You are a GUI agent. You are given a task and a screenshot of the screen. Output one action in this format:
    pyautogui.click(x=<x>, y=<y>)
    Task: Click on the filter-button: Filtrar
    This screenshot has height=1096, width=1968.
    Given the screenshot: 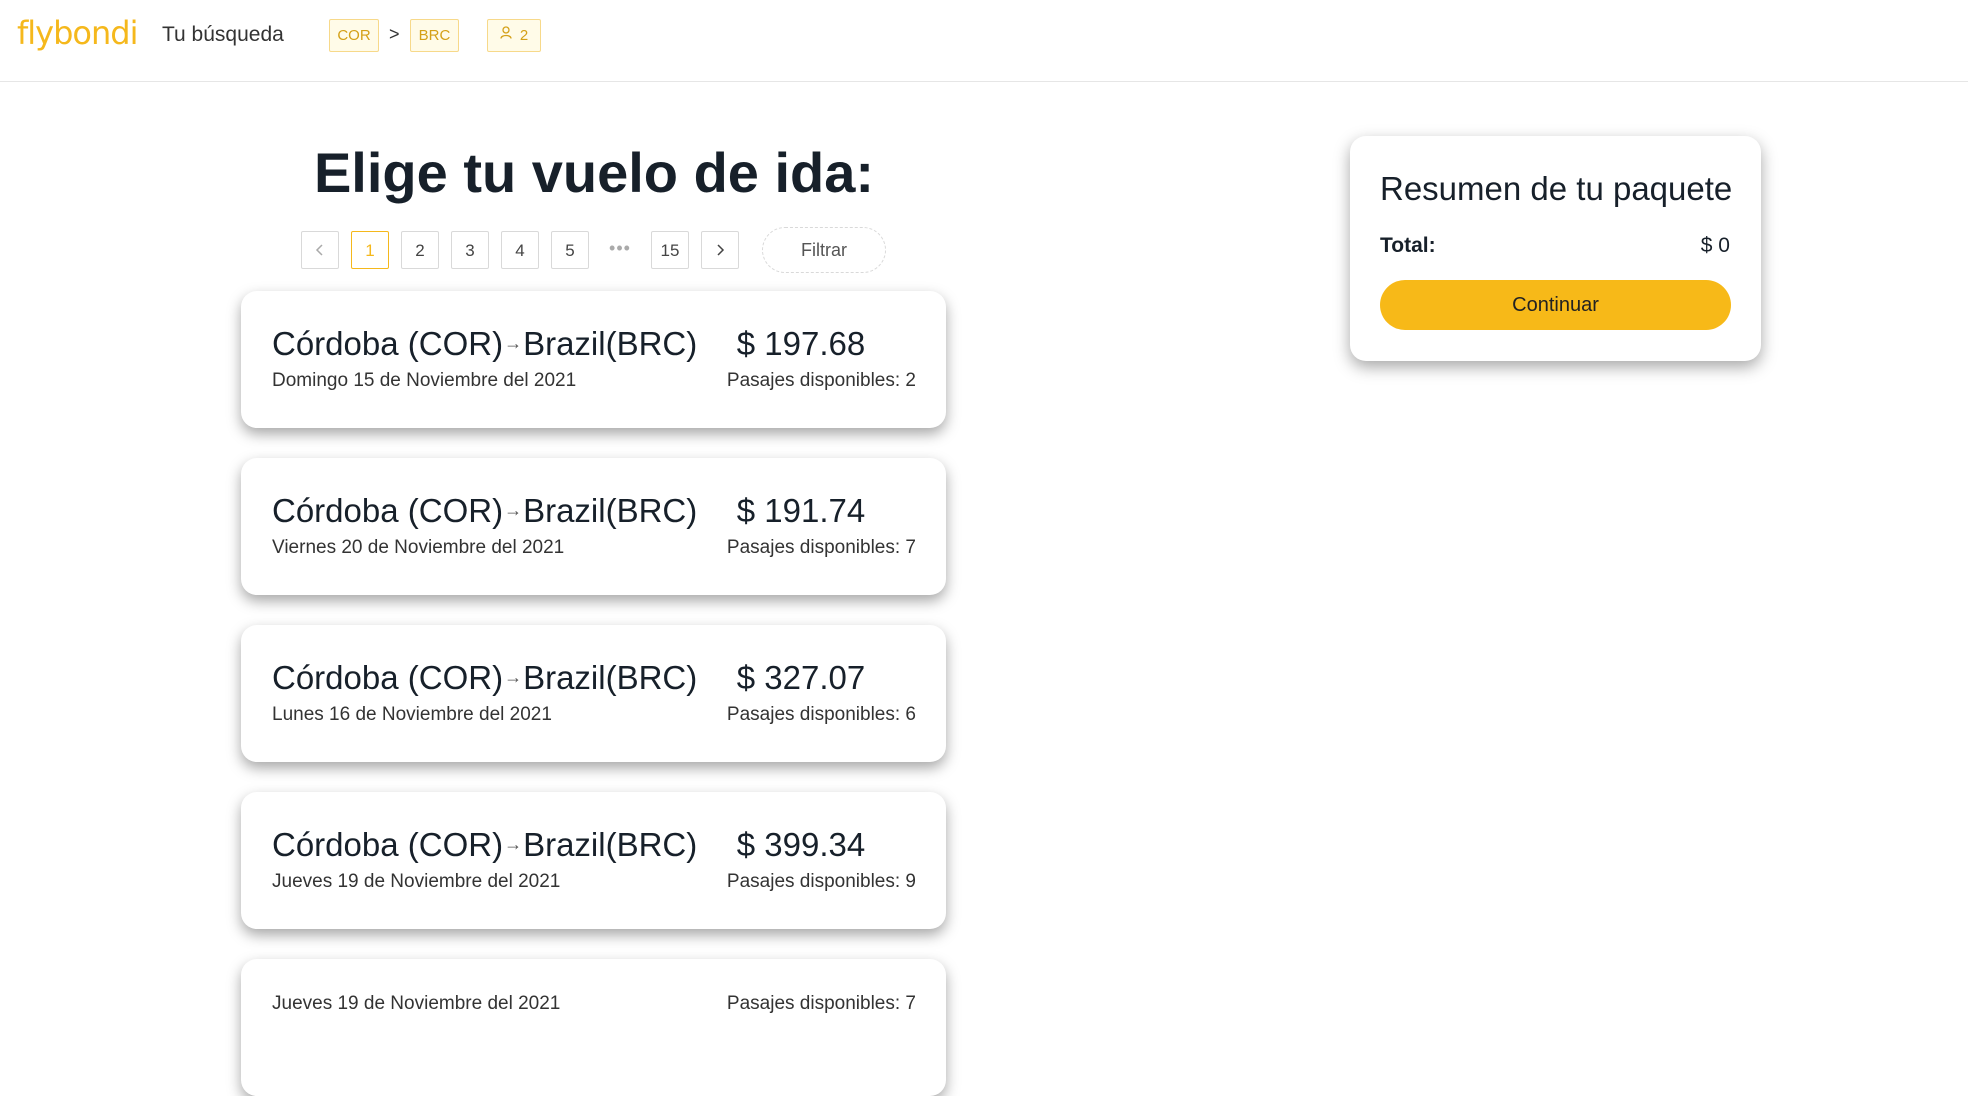 What is the action you would take?
    pyautogui.click(x=824, y=250)
    